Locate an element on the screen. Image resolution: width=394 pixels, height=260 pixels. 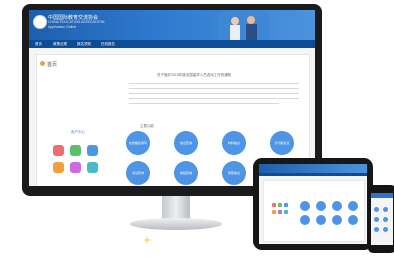
bubble-3: 材料提交 is located at coordinates (234, 143).